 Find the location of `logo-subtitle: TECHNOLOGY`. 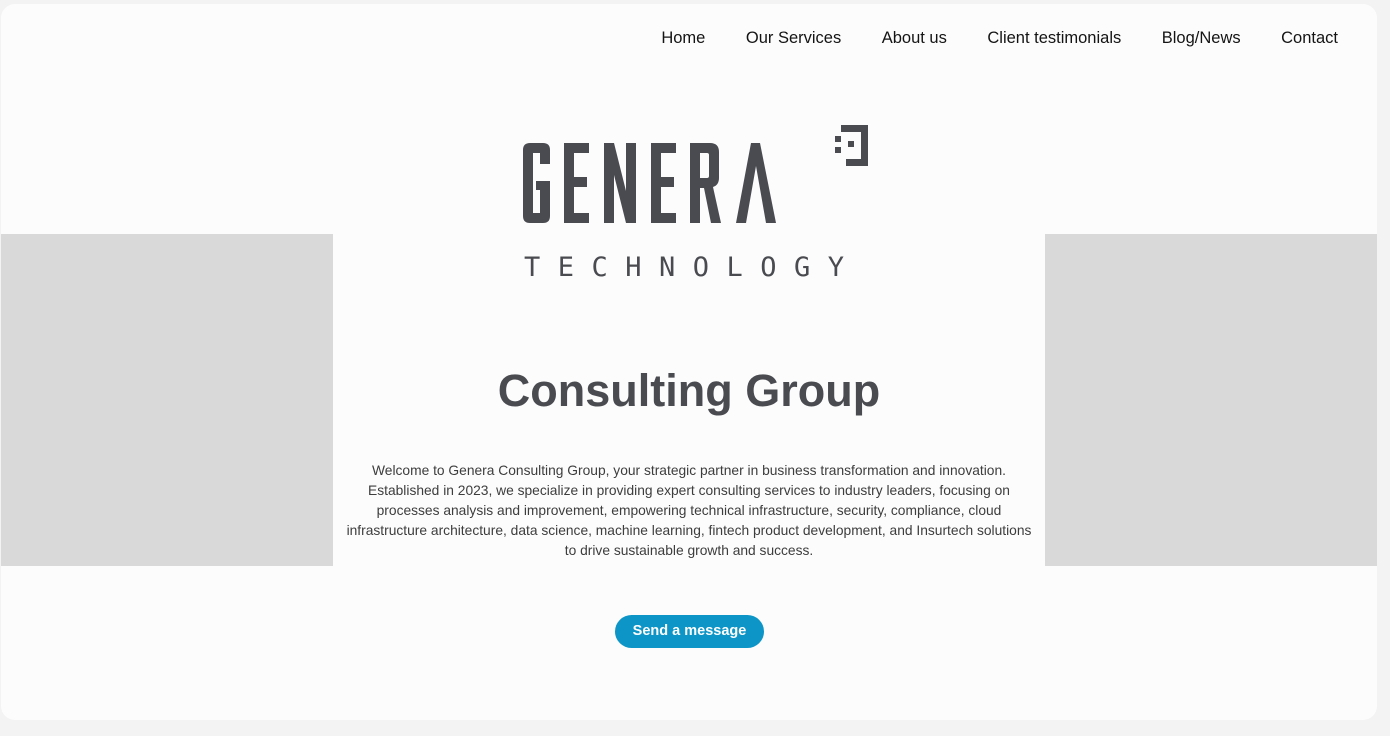

logo-subtitle: TECHNOLOGY is located at coordinates (684, 267).